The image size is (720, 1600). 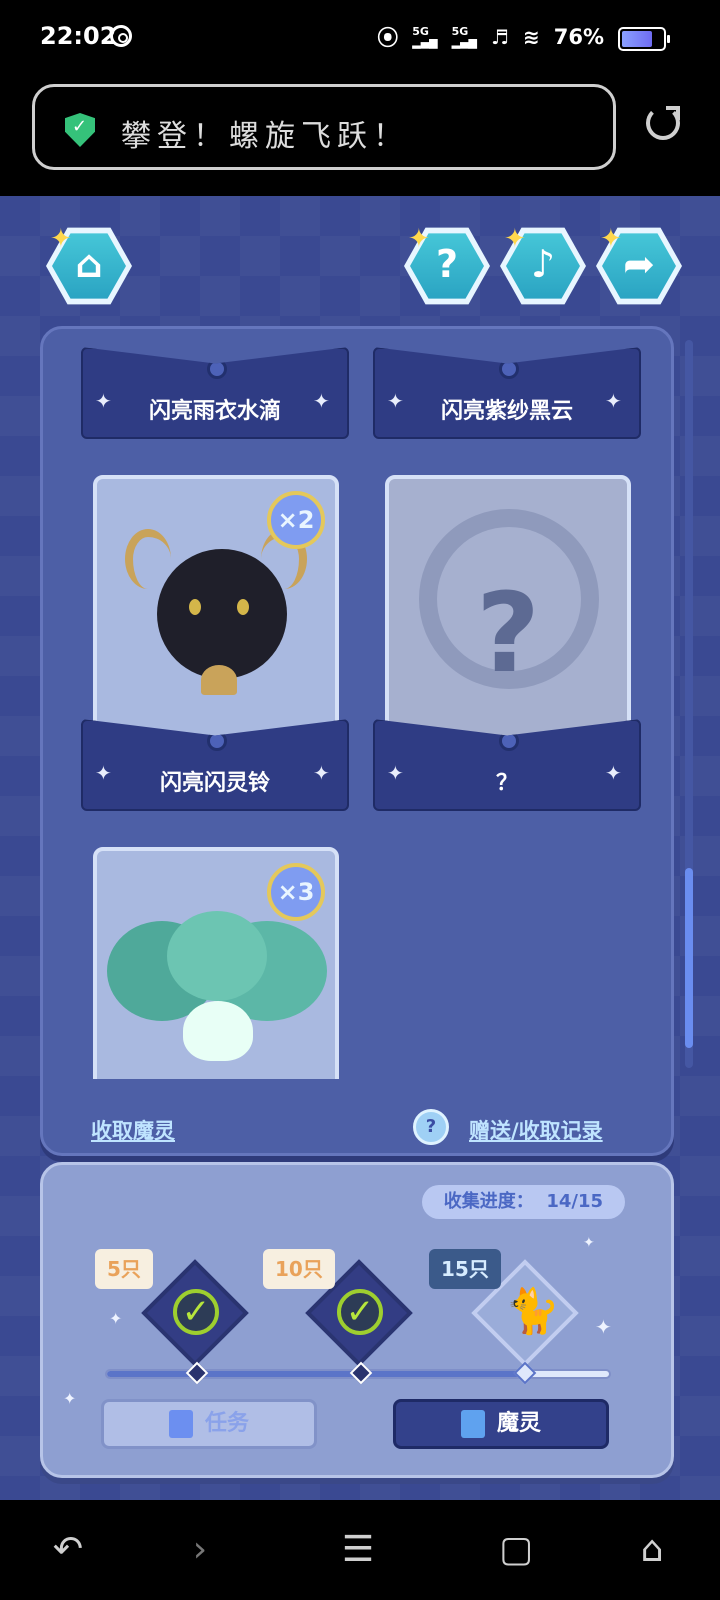 I want to click on count-badge: ×2, so click(x=296, y=520).